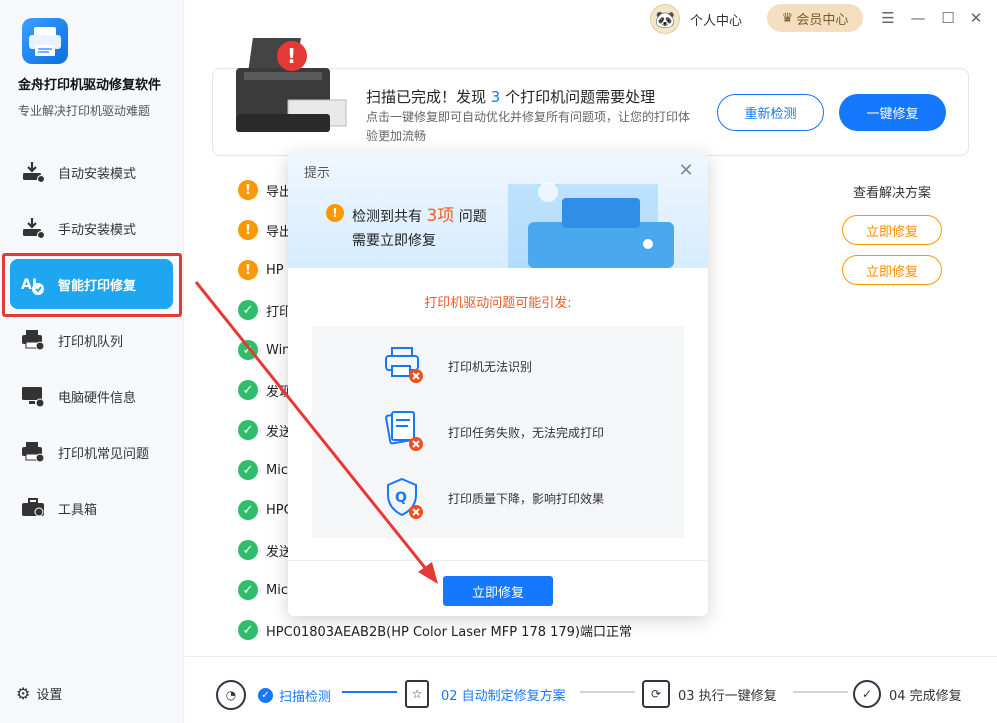 The width and height of the screenshot is (997, 723). I want to click on faq-icon, so click(33, 452).